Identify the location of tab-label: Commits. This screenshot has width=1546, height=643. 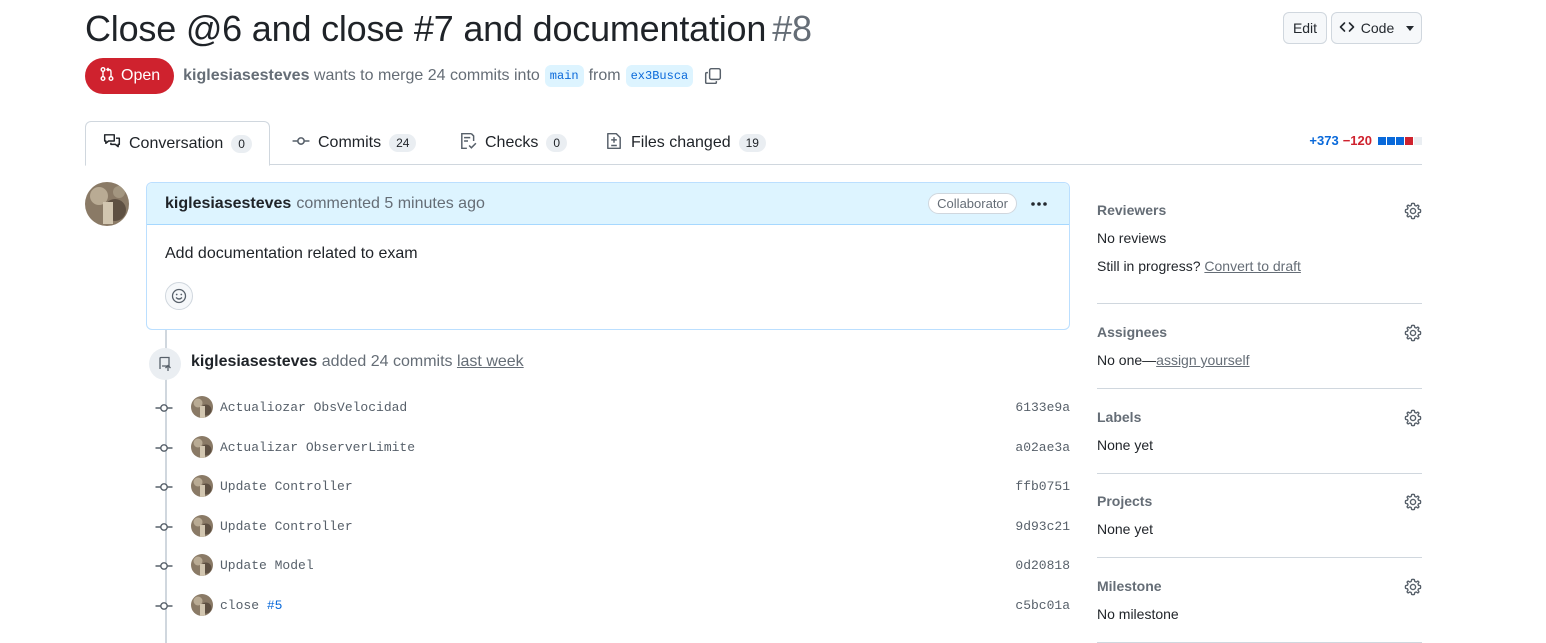
(350, 142).